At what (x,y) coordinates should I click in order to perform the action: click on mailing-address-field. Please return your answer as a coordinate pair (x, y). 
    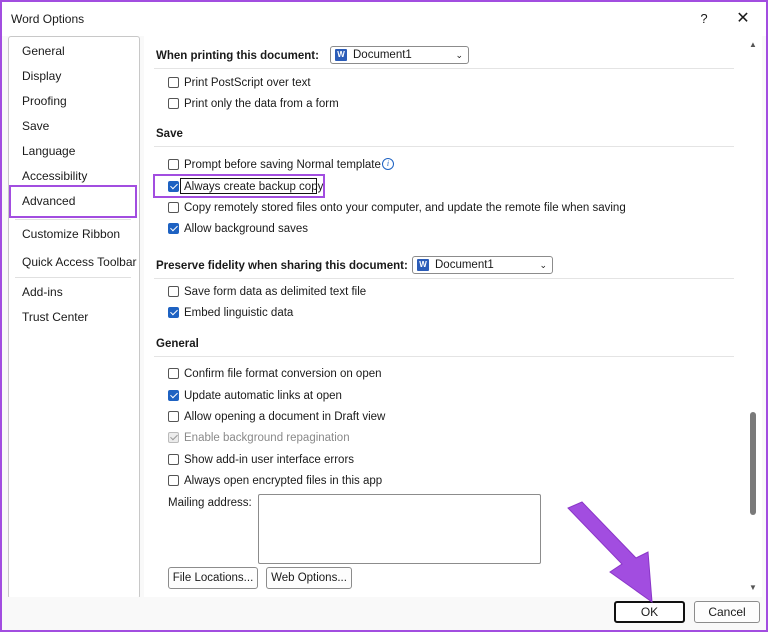
    Looking at the image, I should click on (399, 529).